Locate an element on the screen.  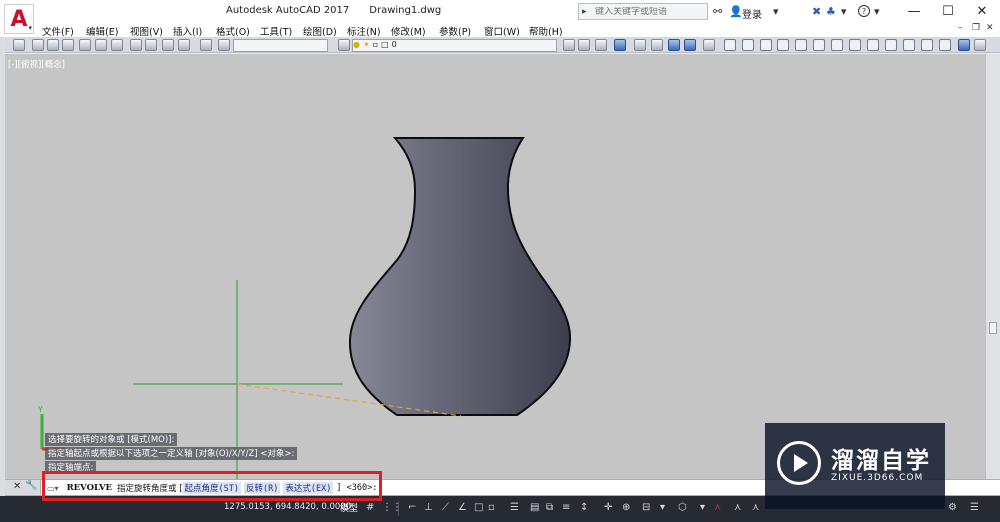
snap-icon: ⋮⋮ is located at coordinates (392, 507).